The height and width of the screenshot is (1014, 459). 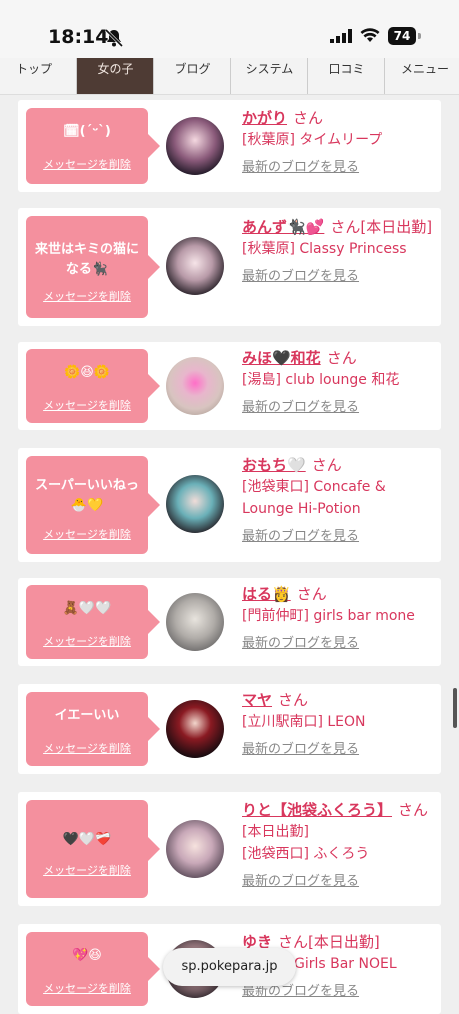 I want to click on battery-icon: 74, so click(x=402, y=36).